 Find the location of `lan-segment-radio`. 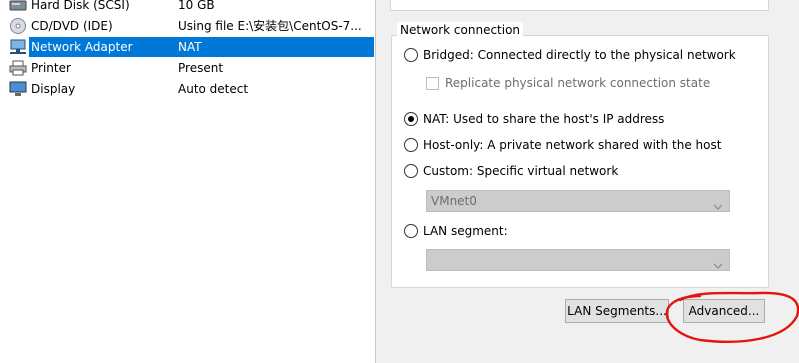

lan-segment-radio is located at coordinates (411, 231).